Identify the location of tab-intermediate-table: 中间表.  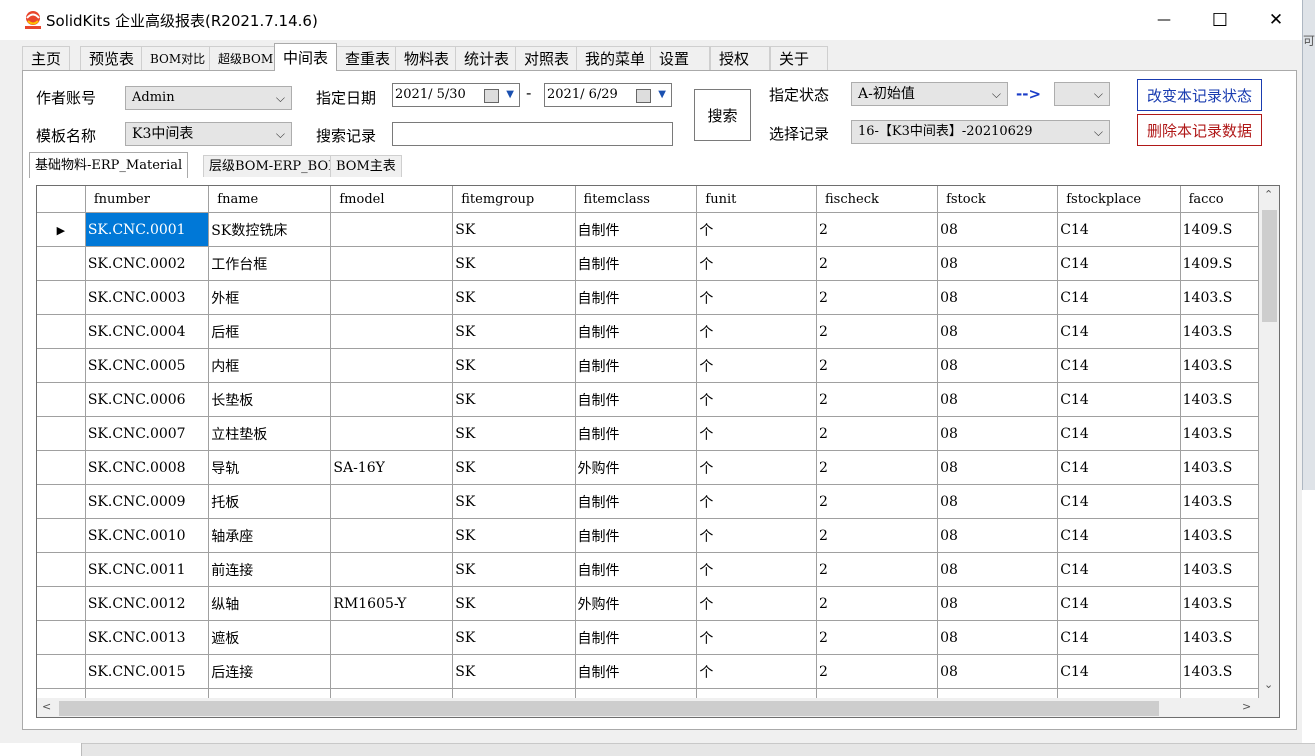
(306, 57).